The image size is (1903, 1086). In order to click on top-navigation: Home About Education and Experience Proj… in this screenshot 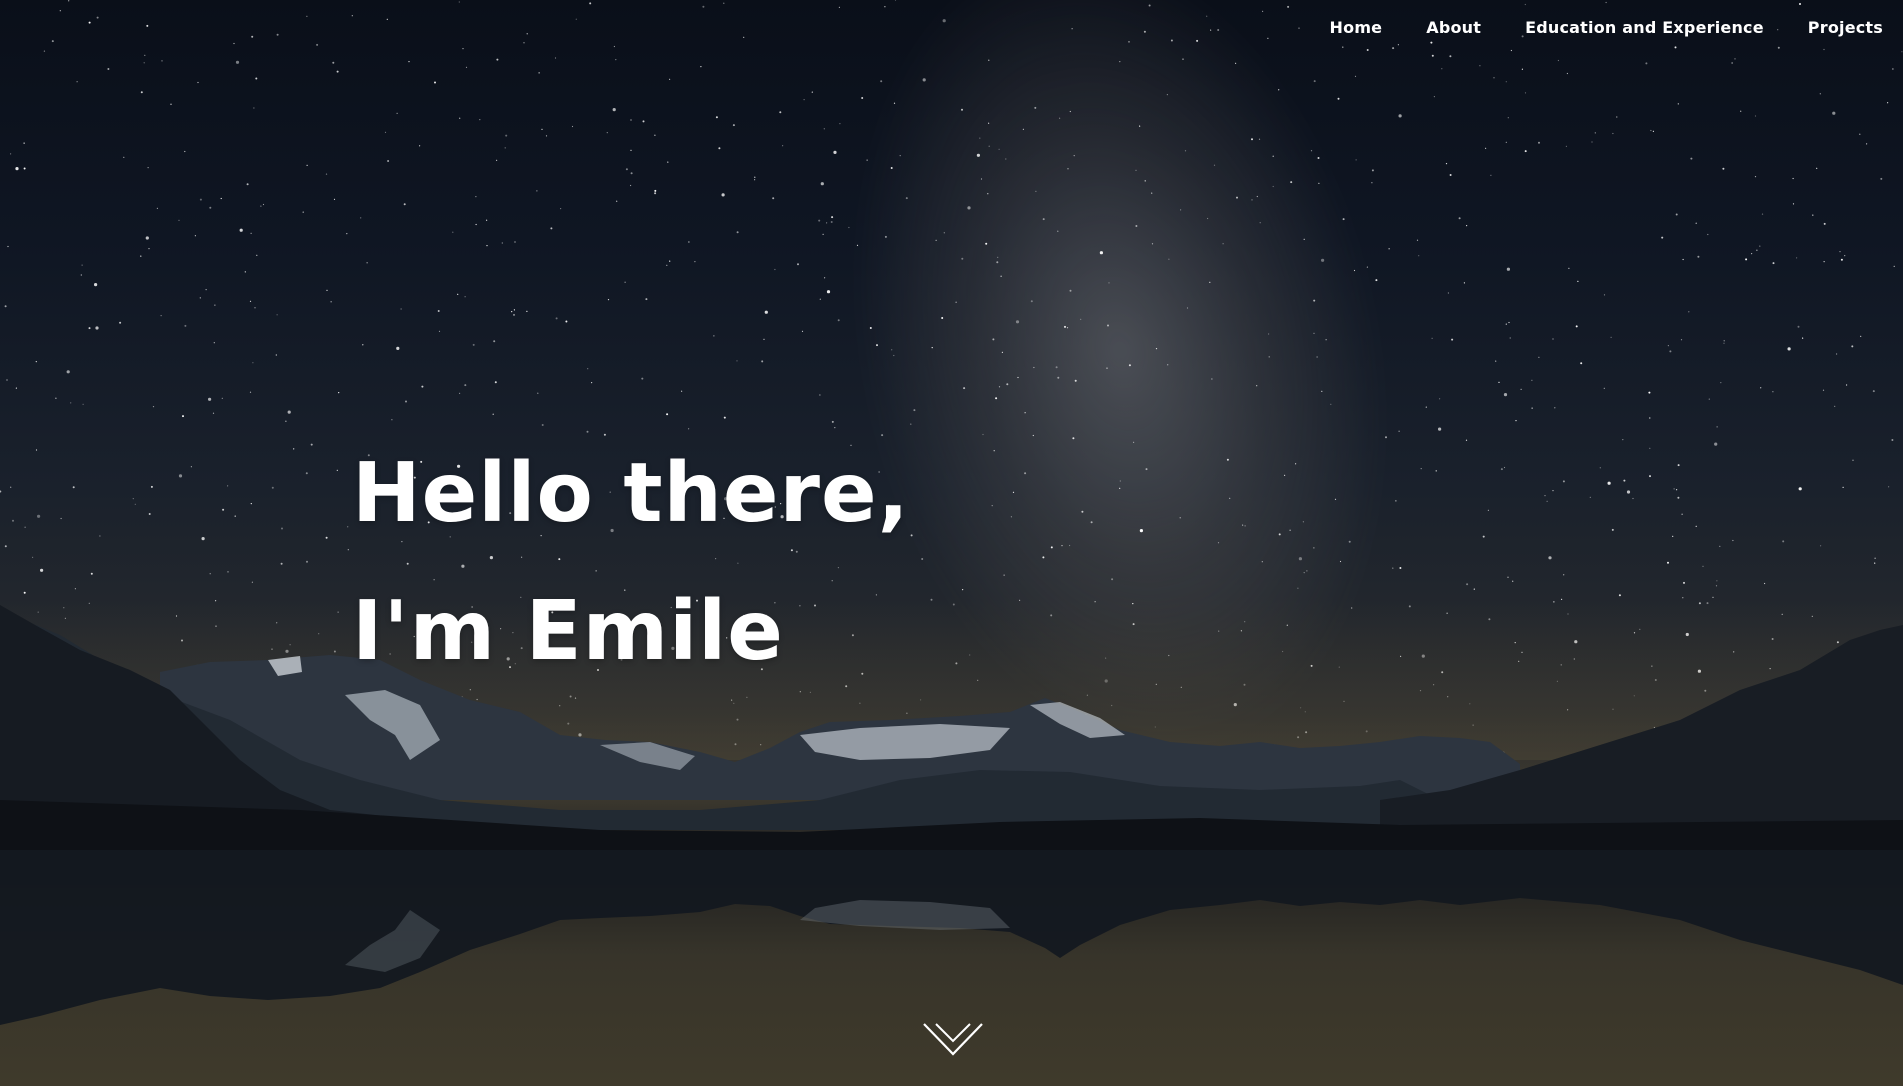, I will do `click(1606, 27)`.